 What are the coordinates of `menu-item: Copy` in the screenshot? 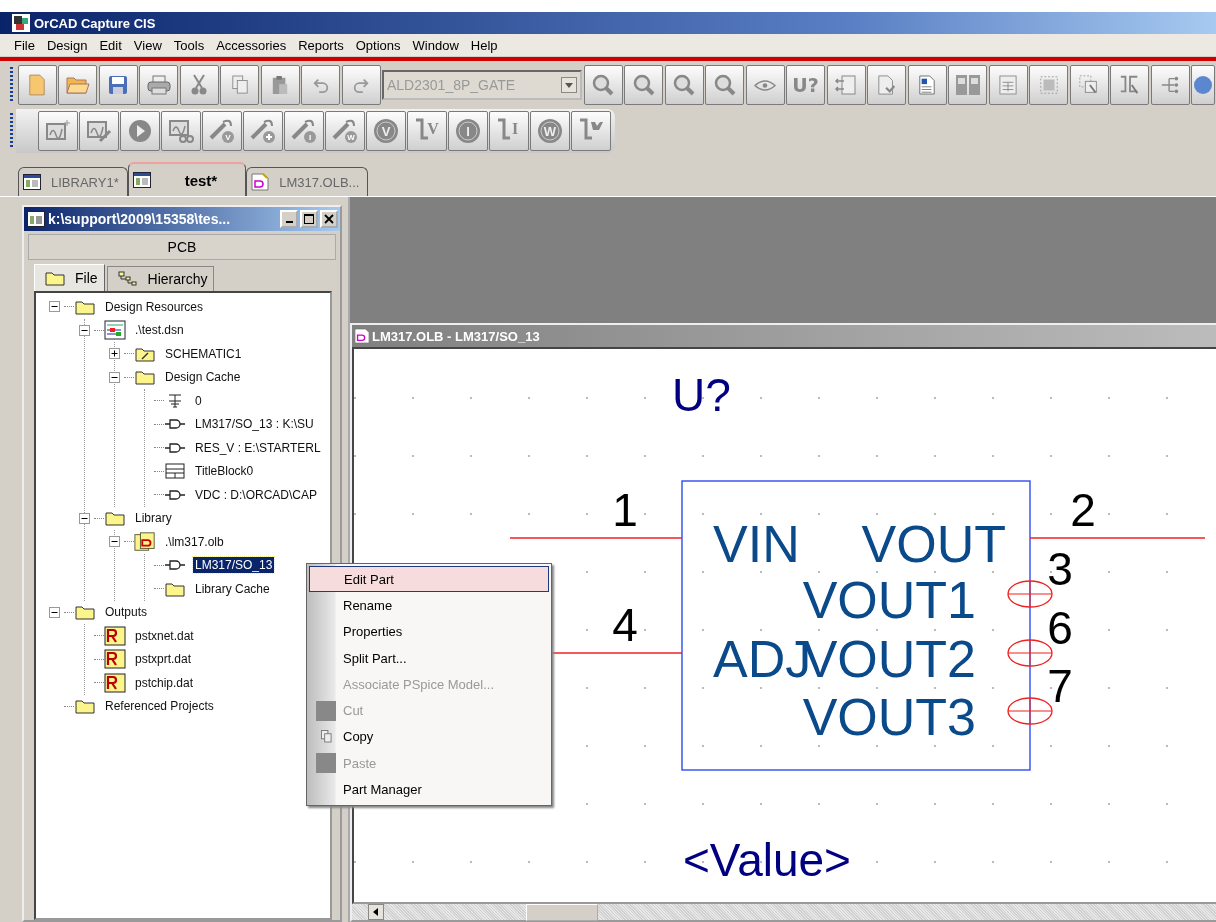 It's located at (429, 737).